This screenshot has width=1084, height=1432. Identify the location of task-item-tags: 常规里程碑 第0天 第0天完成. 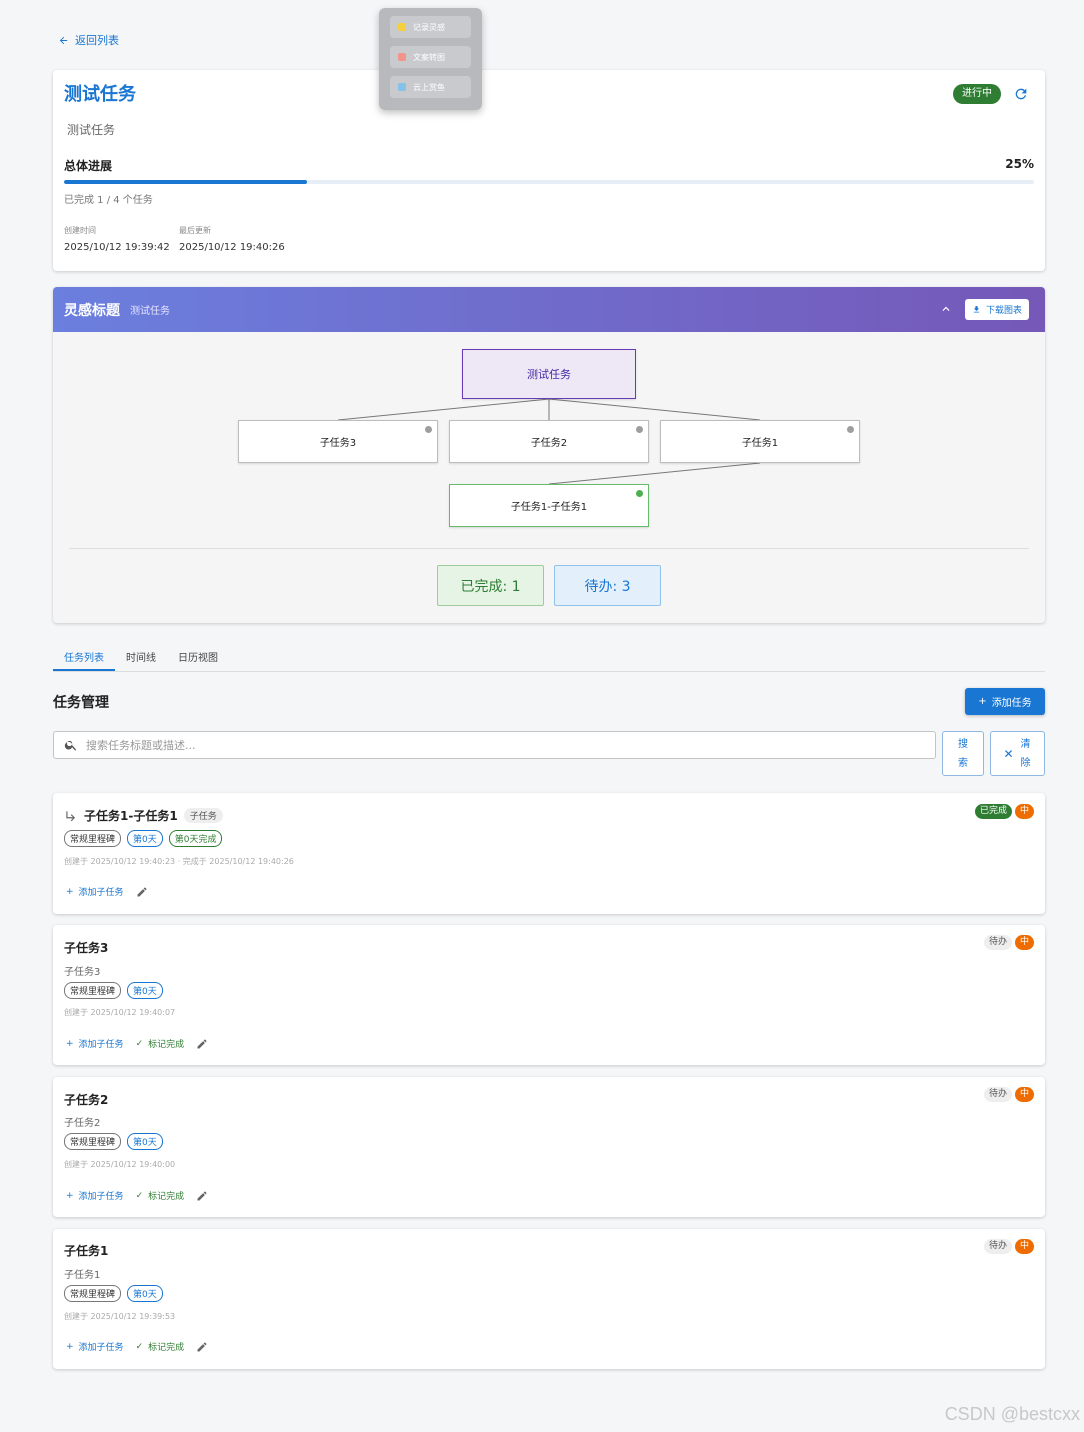
(143, 838).